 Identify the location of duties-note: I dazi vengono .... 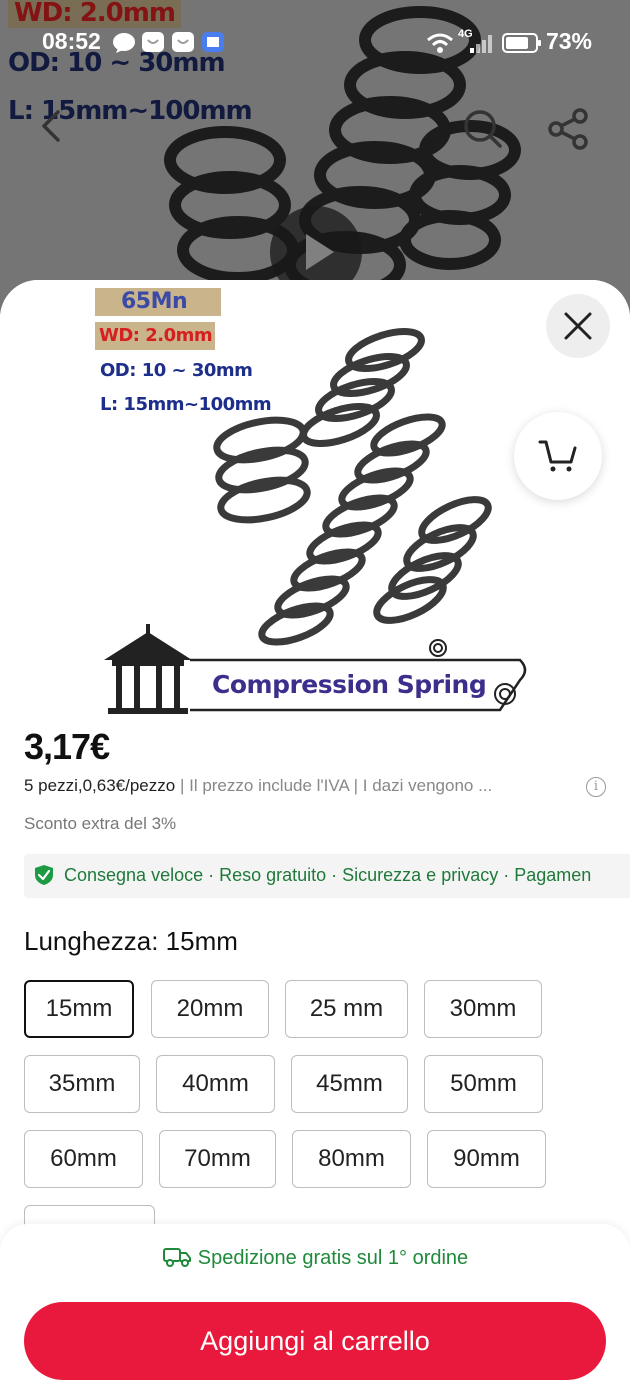
(427, 785).